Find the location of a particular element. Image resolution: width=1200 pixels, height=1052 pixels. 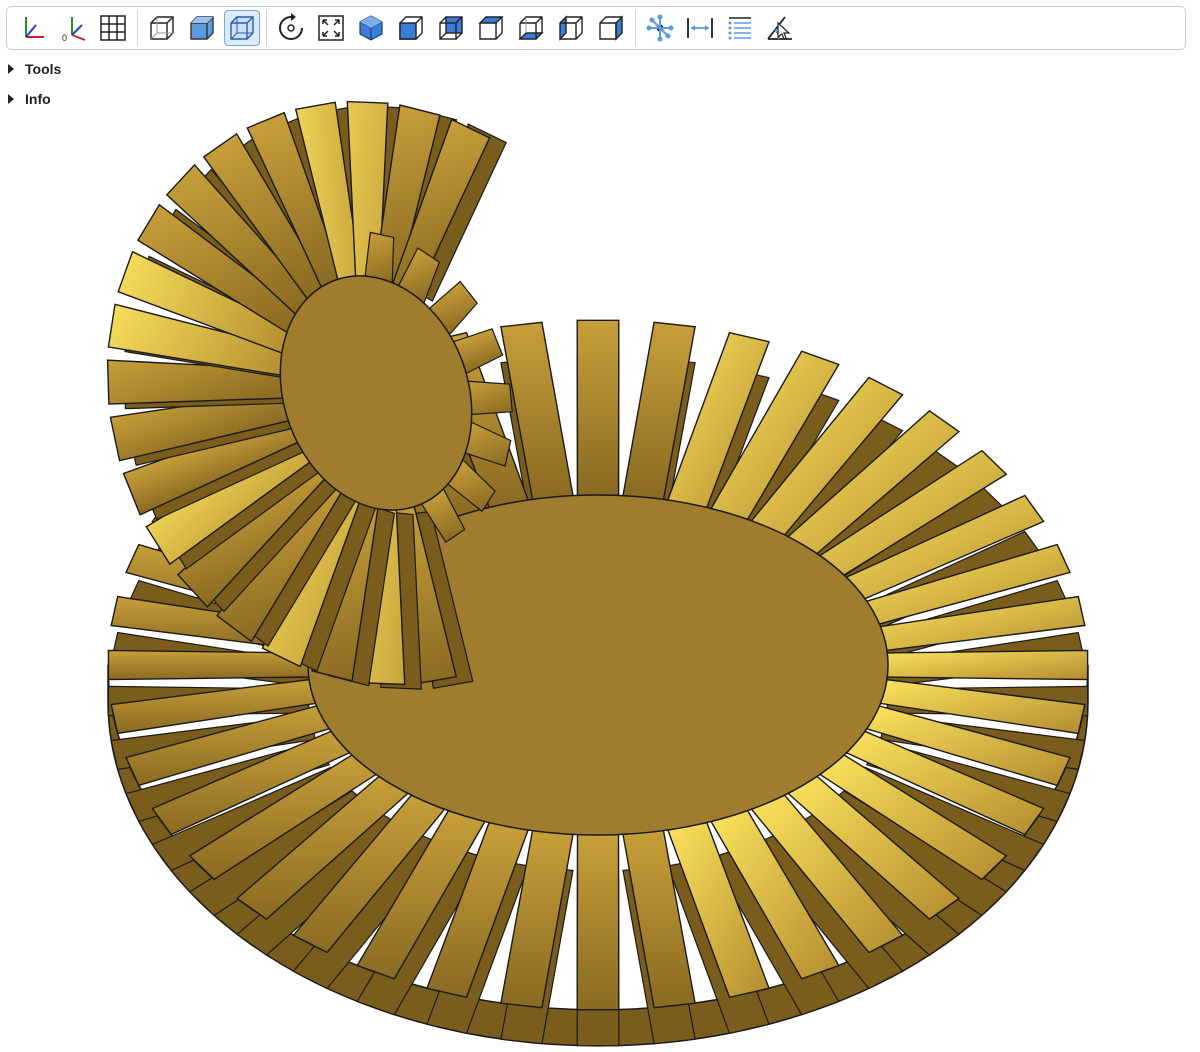

properties-button is located at coordinates (740, 28).